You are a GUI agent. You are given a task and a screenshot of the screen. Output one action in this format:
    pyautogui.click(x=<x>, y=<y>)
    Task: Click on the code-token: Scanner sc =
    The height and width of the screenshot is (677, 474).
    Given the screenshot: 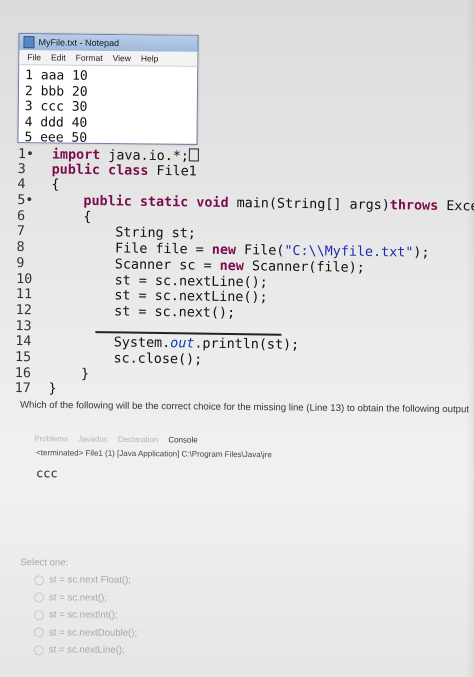 What is the action you would take?
    pyautogui.click(x=135, y=265)
    